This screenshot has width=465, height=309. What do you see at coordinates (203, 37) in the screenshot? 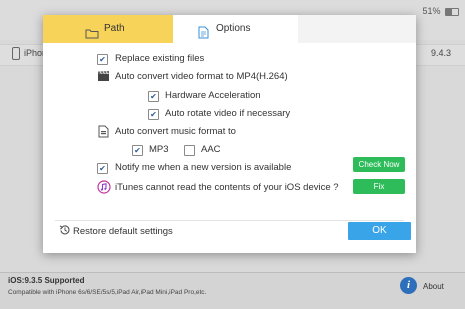
I see `document-icon` at bounding box center [203, 37].